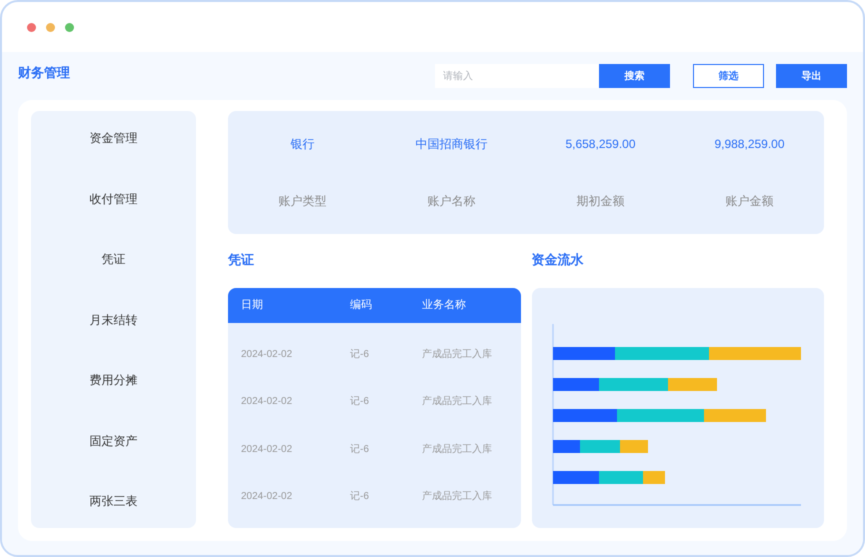 The width and height of the screenshot is (865, 557). I want to click on summary-label: 账户金额, so click(750, 201).